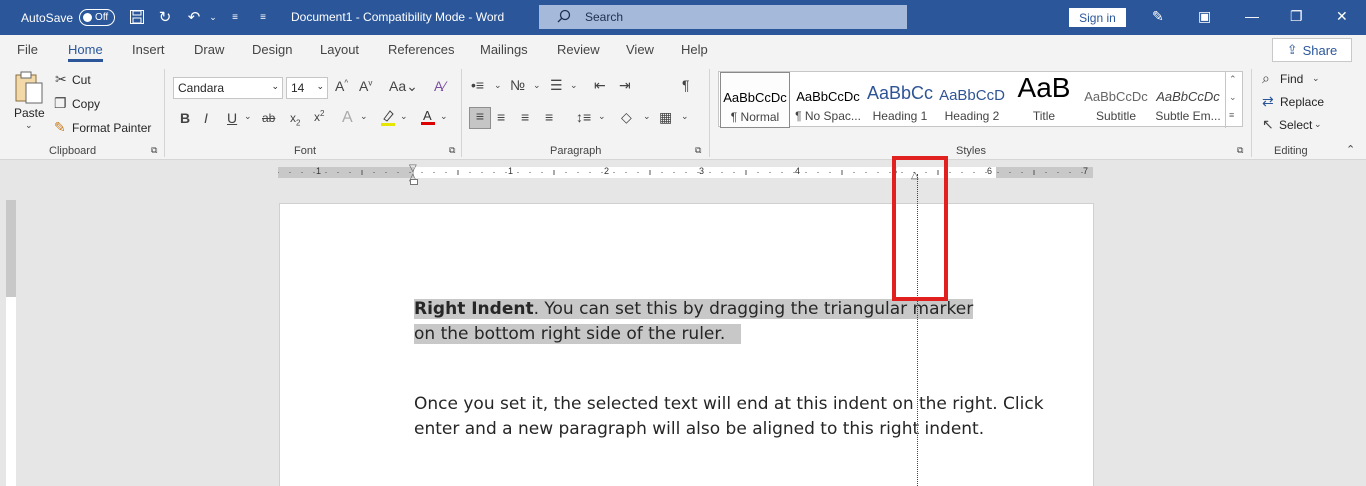 The width and height of the screenshot is (1366, 486). Describe the element at coordinates (900, 100) in the screenshot. I see `style-heading-1: AaBbCc Heading 1` at that location.